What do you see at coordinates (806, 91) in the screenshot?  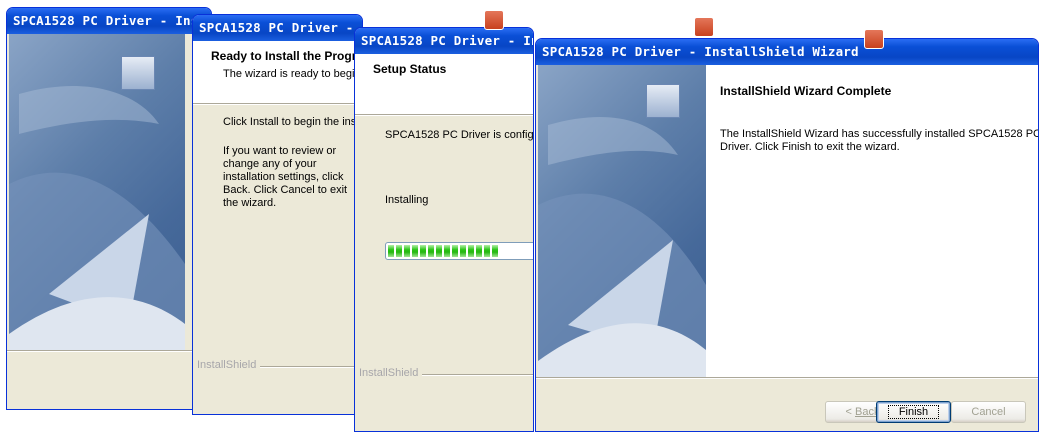 I see `completion-heading: InstallShield Wizard Complete` at bounding box center [806, 91].